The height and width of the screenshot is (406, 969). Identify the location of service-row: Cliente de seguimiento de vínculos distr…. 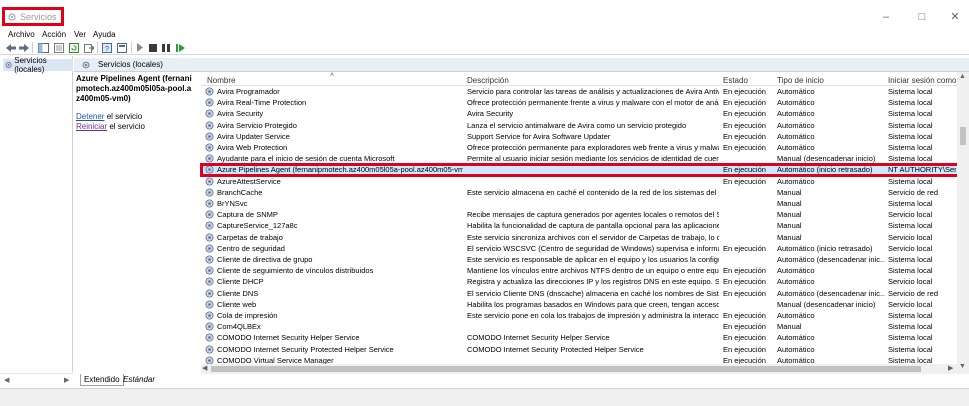
(579, 270).